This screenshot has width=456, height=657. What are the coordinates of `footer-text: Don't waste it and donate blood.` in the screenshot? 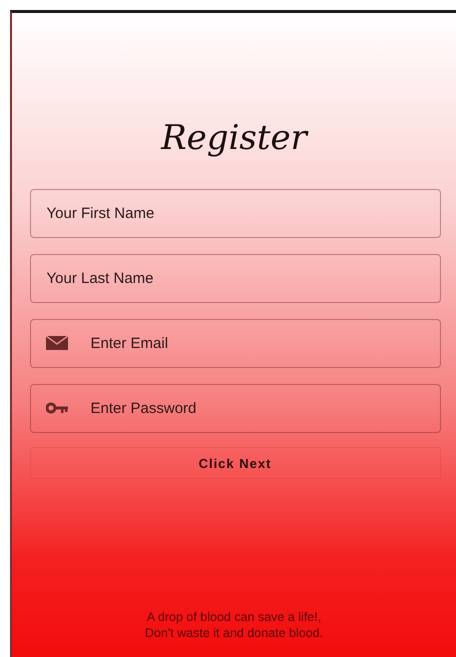 It's located at (234, 633).